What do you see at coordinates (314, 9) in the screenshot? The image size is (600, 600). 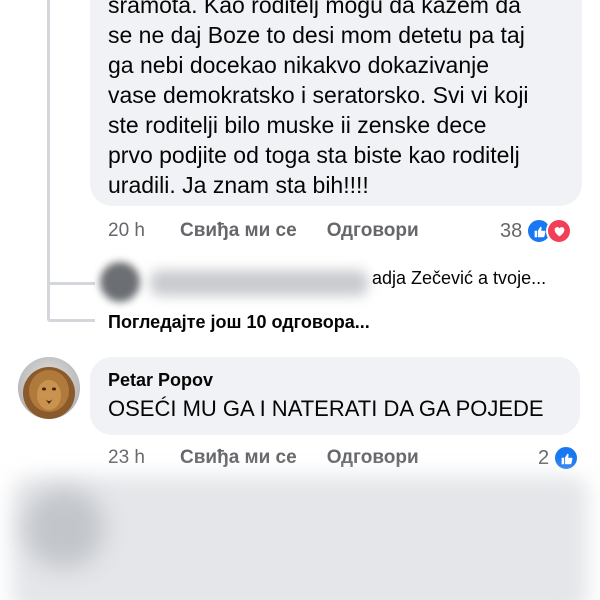 I see `comment-text-line: sramota. Kao roditelj mogu da kazem da` at bounding box center [314, 9].